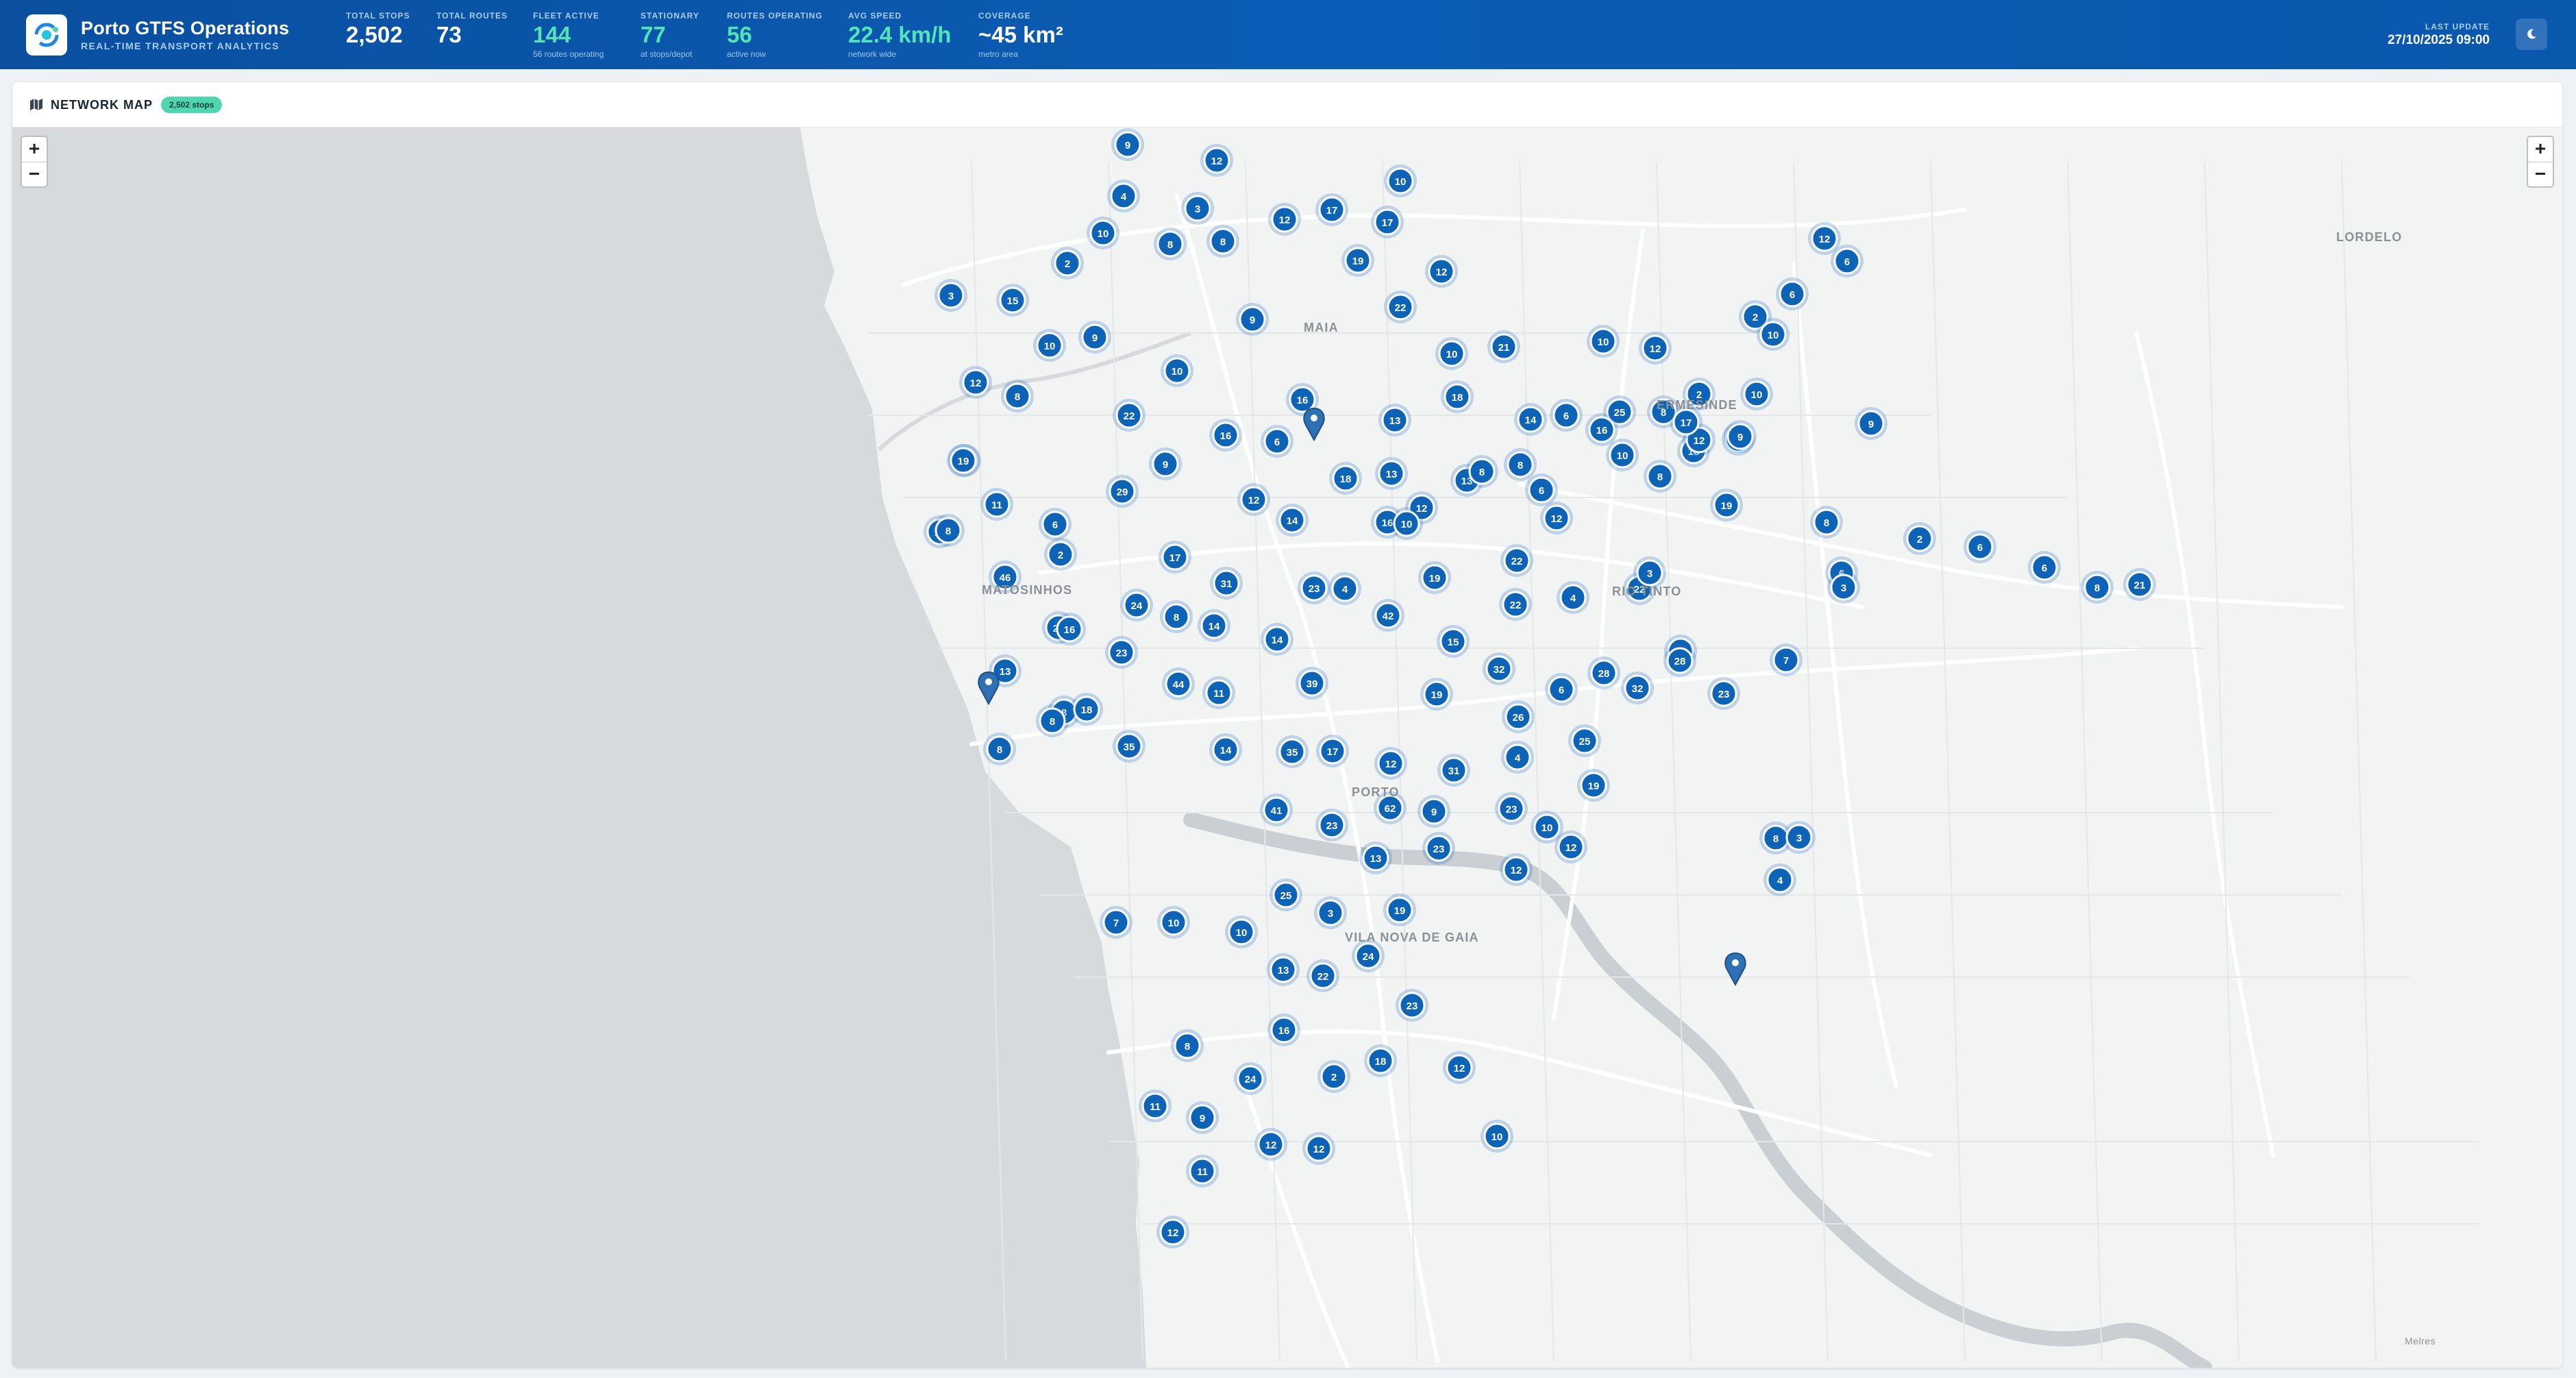 Image resolution: width=2576 pixels, height=1378 pixels. Describe the element at coordinates (1136, 605) in the screenshot. I see `stop-cluster-marker: 24` at that location.